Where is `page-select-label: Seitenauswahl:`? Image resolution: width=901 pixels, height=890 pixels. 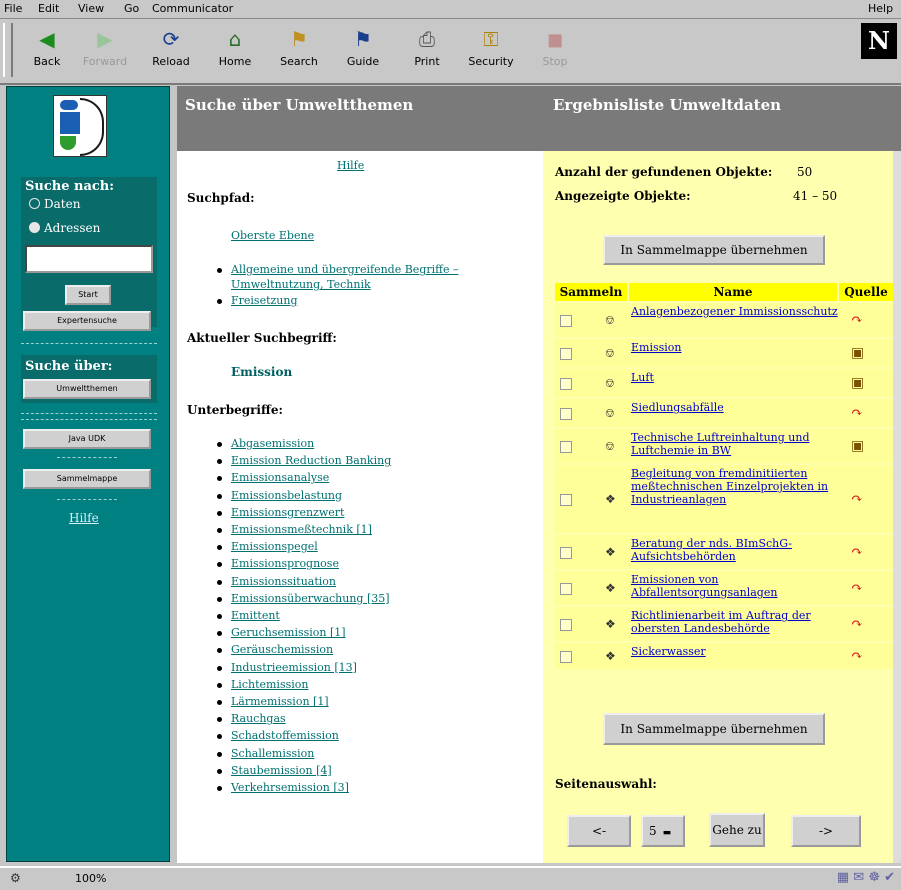 page-select-label: Seitenauswahl: is located at coordinates (606, 784).